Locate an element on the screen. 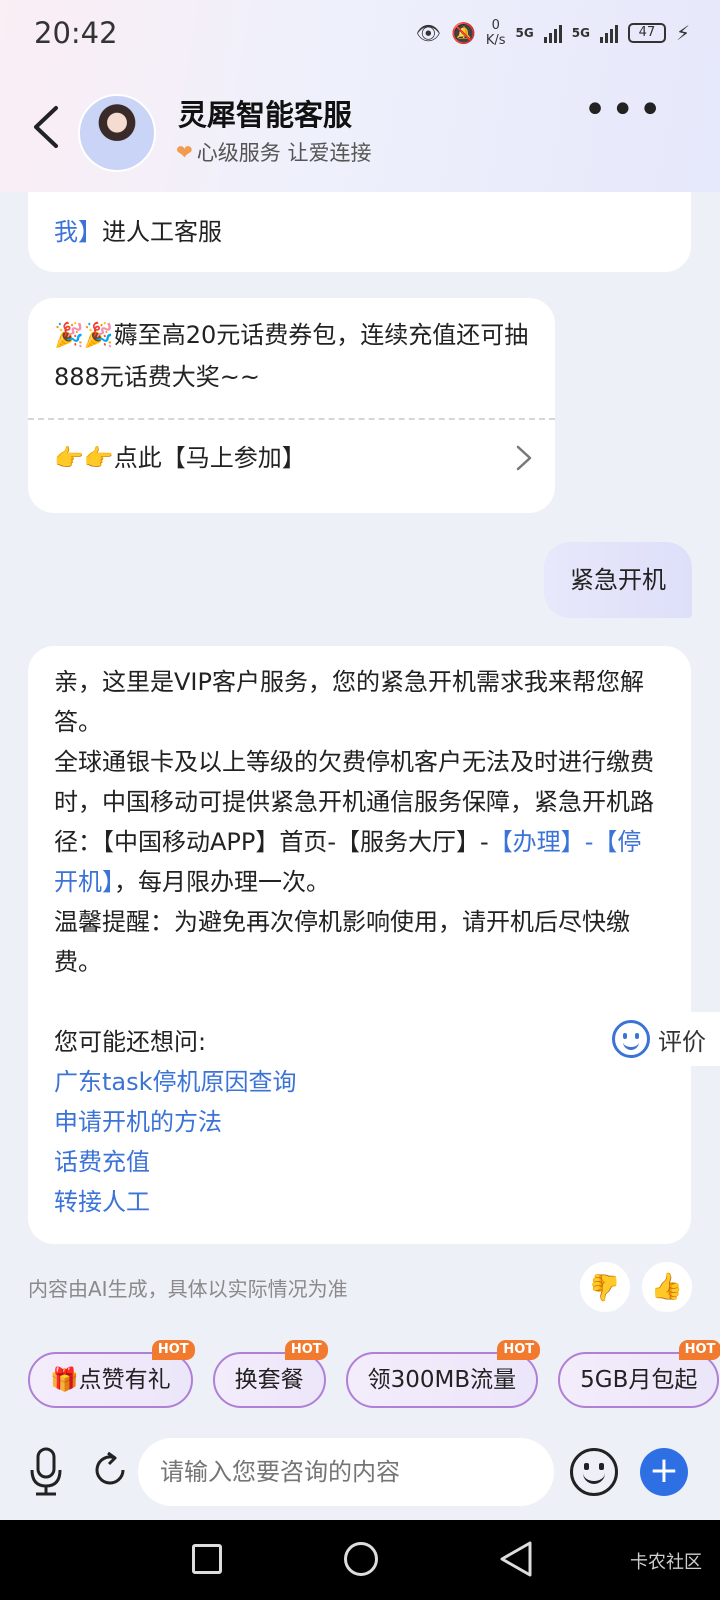 This screenshot has width=720, height=1600. avatar is located at coordinates (117, 133).